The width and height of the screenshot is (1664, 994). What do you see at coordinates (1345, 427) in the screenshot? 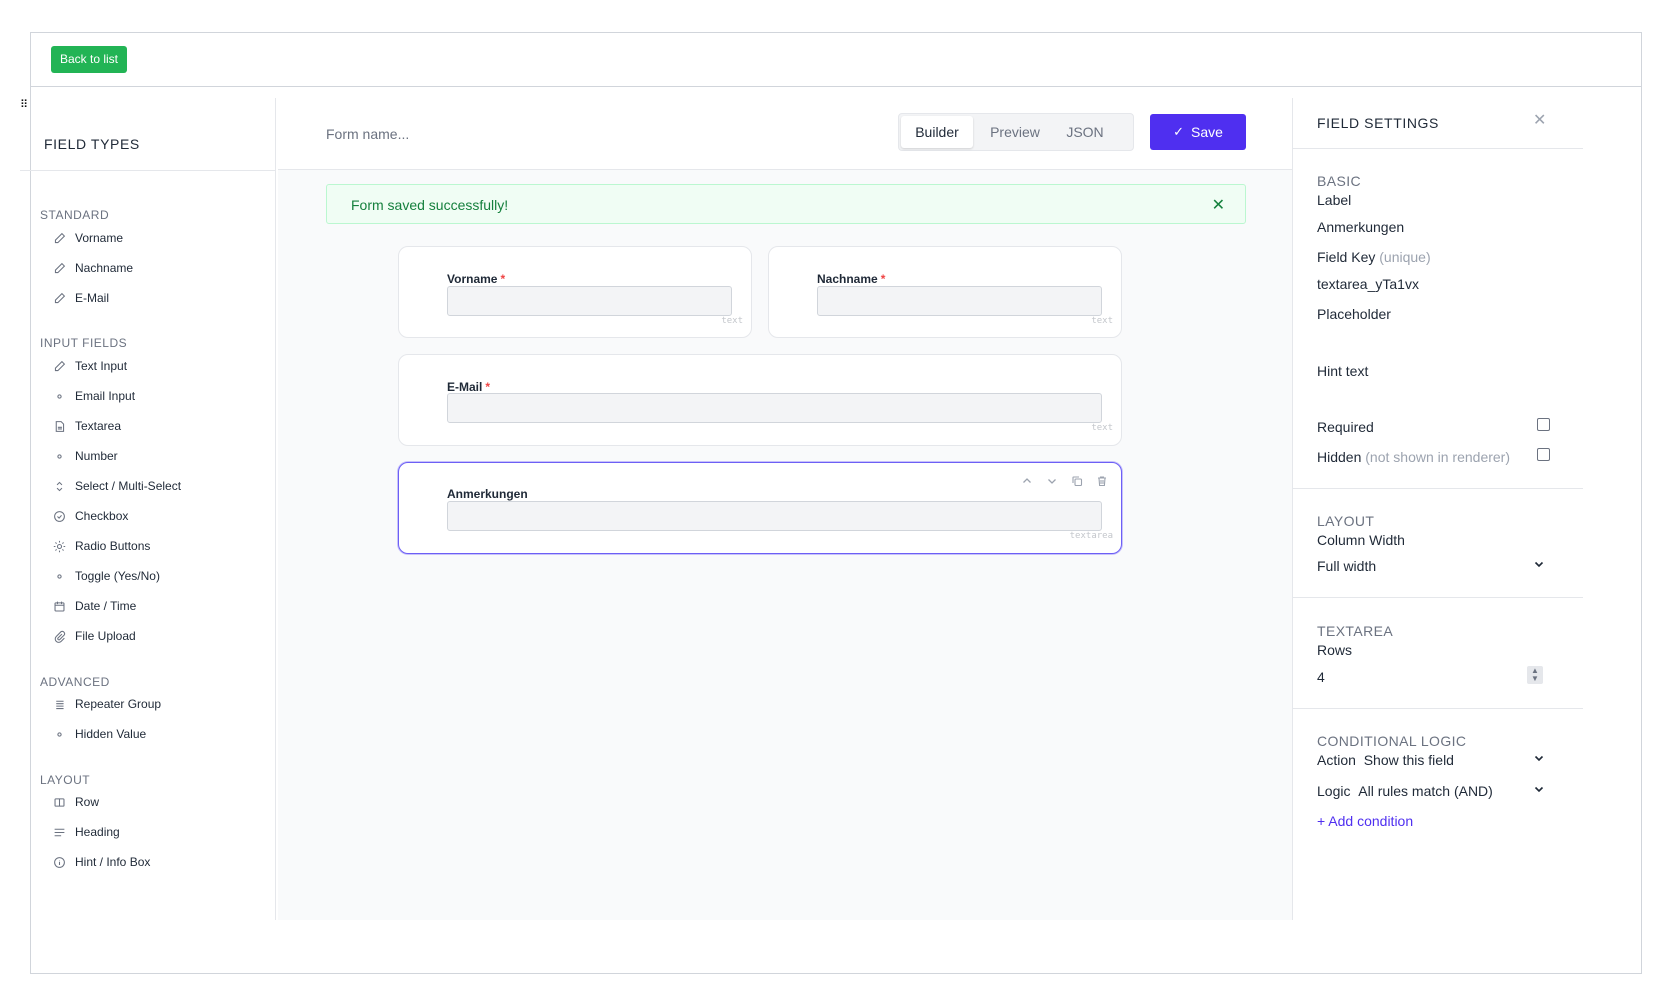
I see `required-label: Required` at bounding box center [1345, 427].